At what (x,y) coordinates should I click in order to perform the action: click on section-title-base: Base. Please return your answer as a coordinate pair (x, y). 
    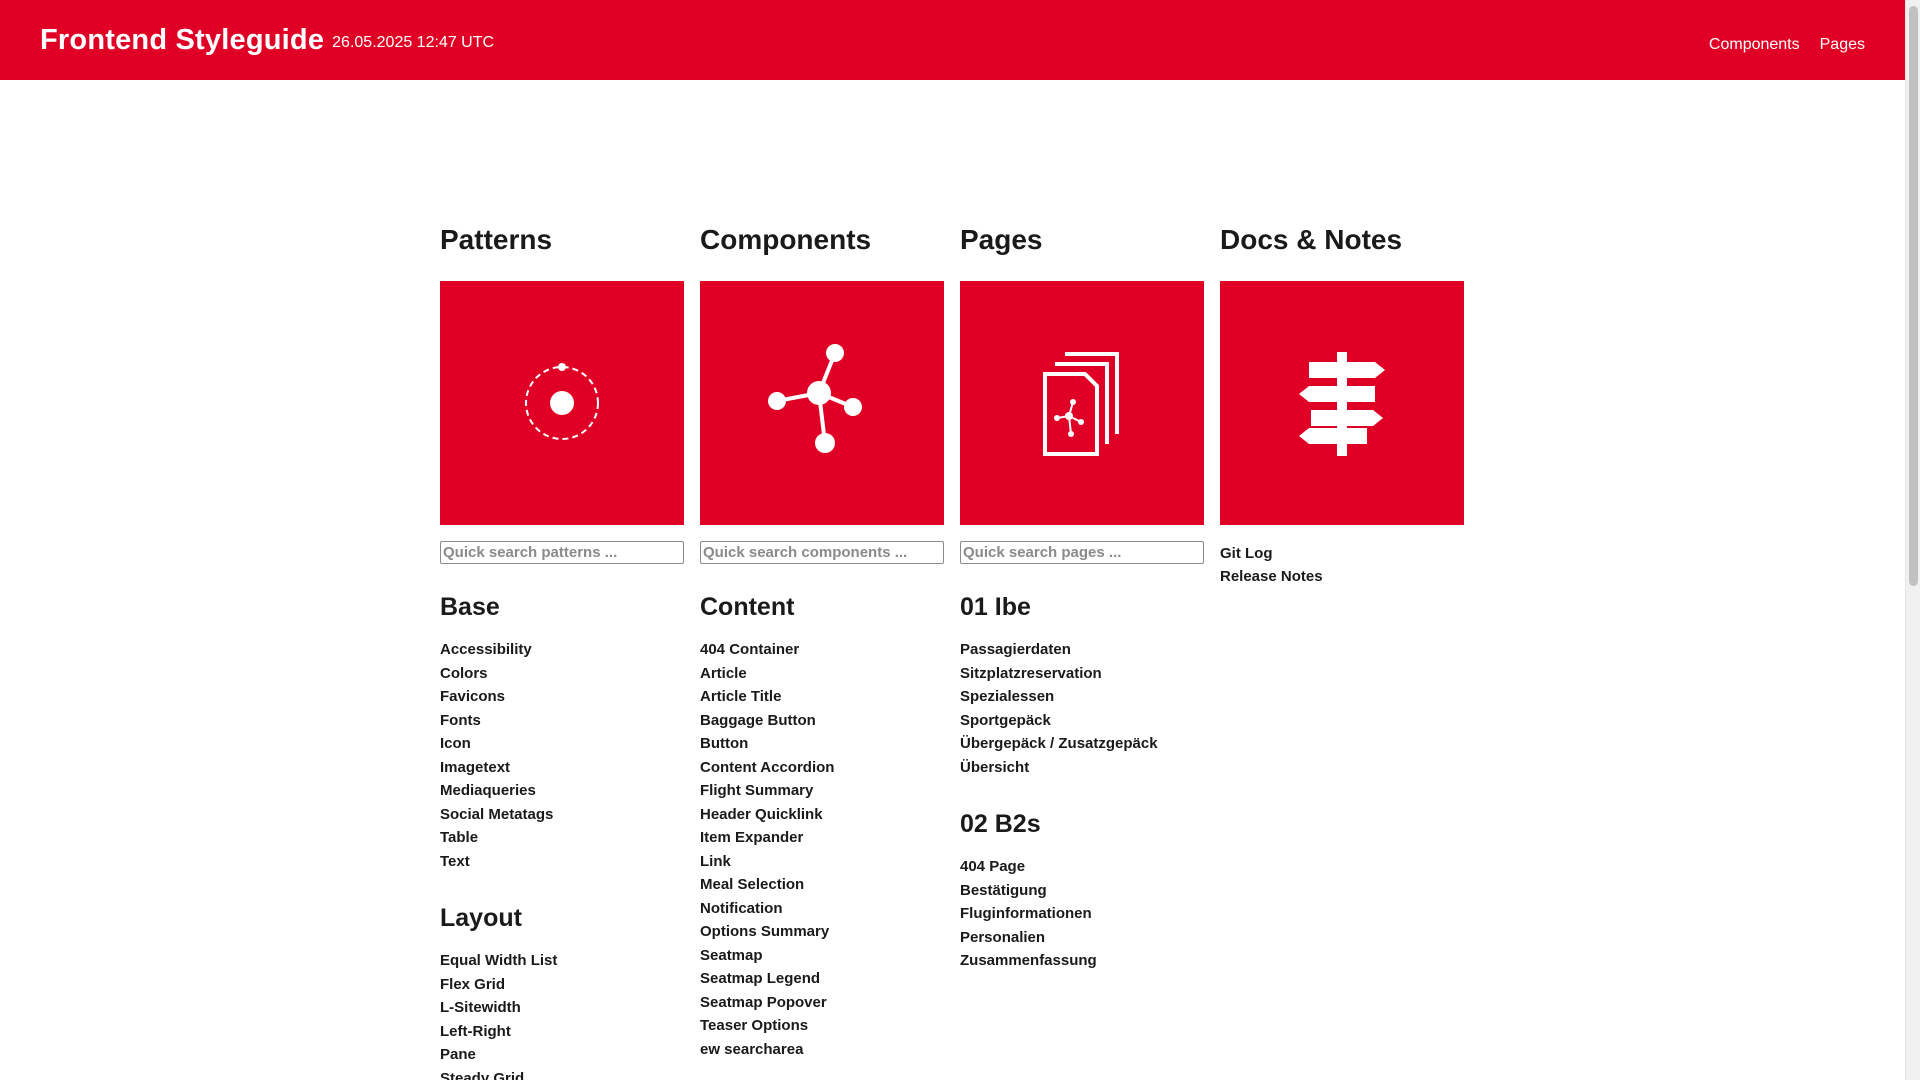
    Looking at the image, I should click on (562, 607).